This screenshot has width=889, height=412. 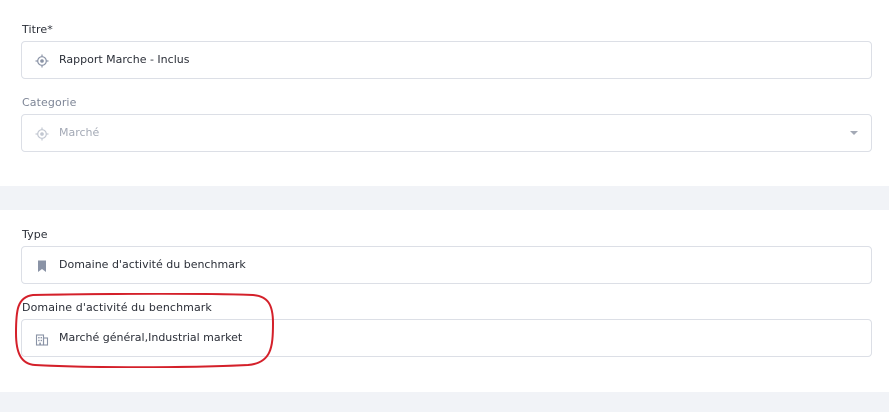 I want to click on categorie-select: Marché, so click(x=446, y=133).